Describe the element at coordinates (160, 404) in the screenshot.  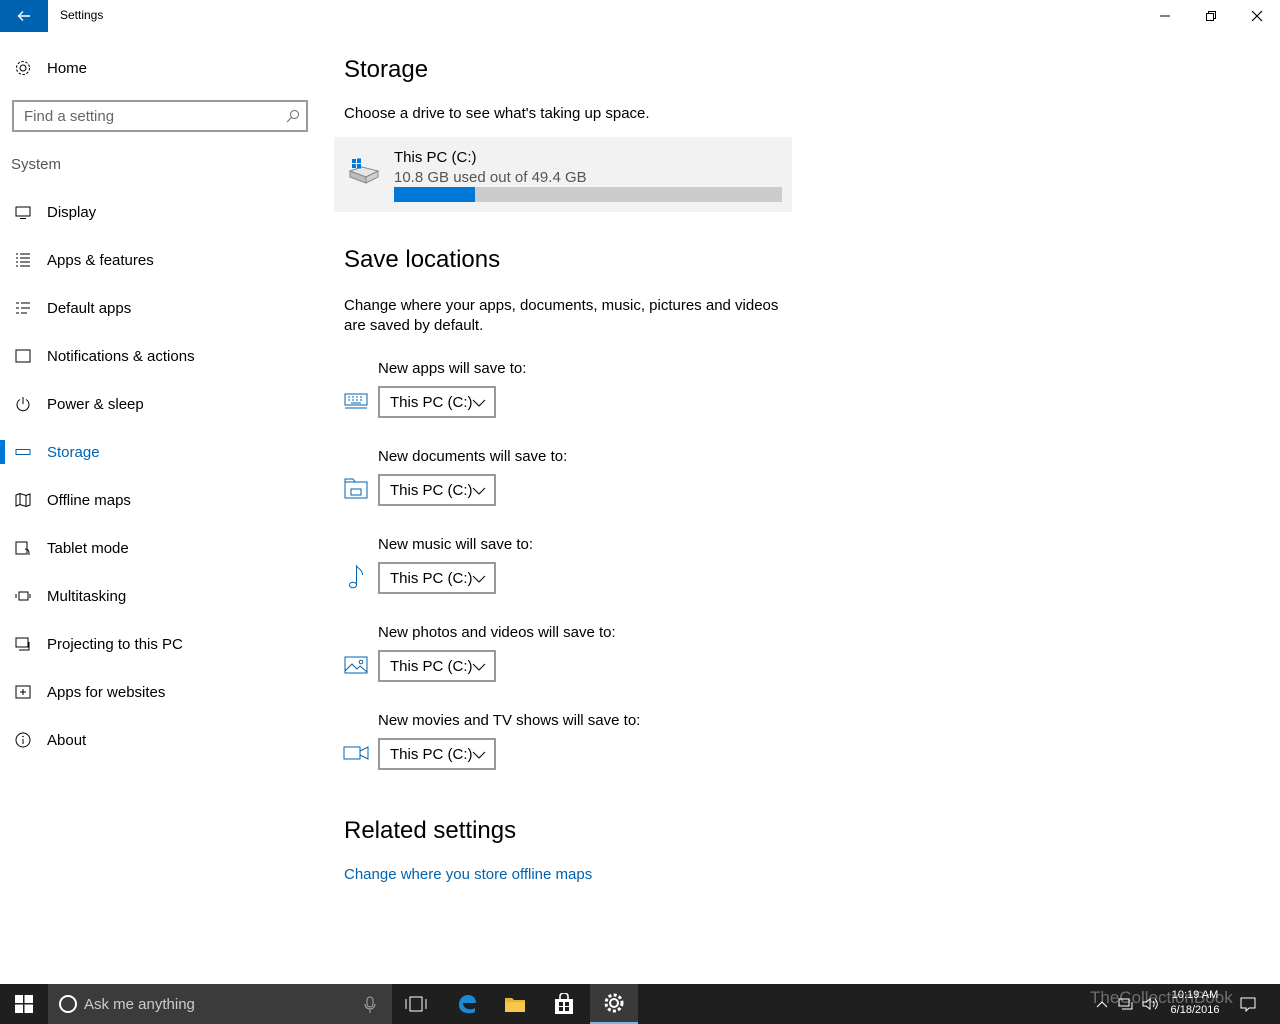
I see `sidebar-item-power-sleep: Power & sleep` at that location.